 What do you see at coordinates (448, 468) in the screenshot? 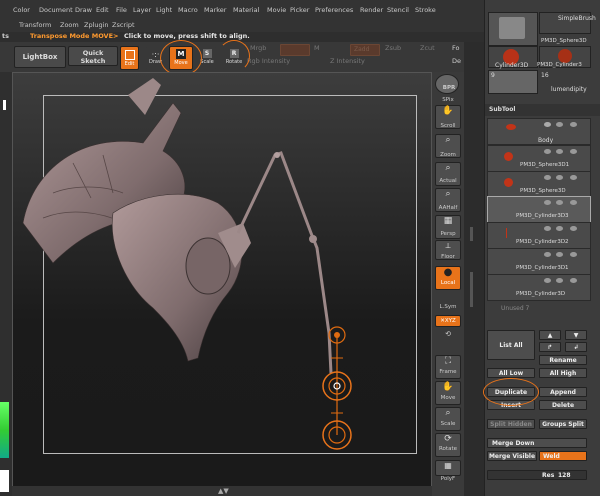
I see `polyf-button: ▦` at bounding box center [448, 468].